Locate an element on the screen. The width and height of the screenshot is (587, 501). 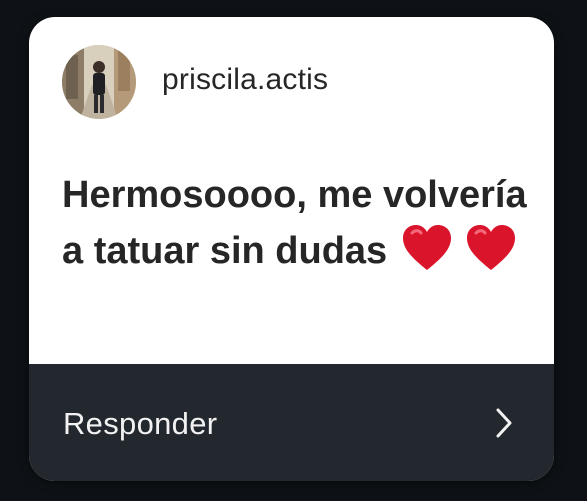
reply-label: Responder is located at coordinates (140, 423).